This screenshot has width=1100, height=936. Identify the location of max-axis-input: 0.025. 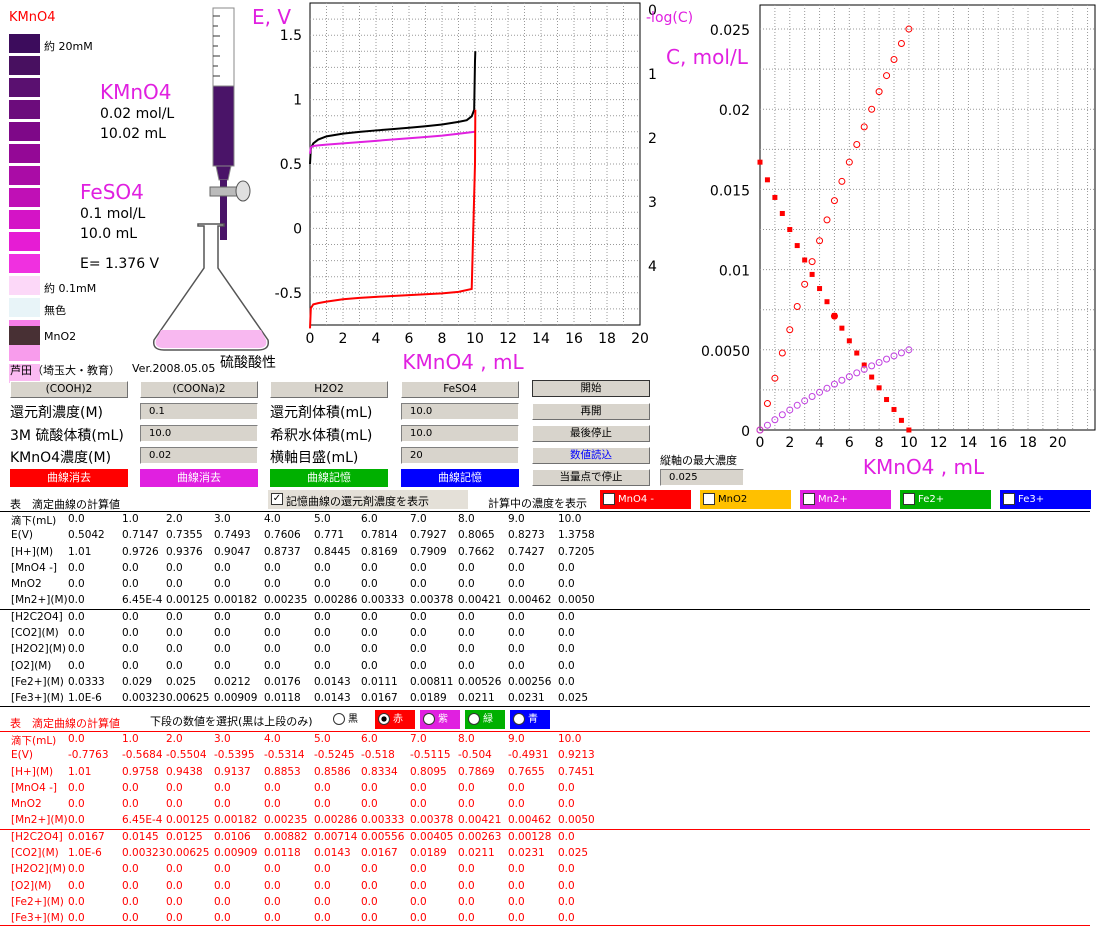
(702, 477).